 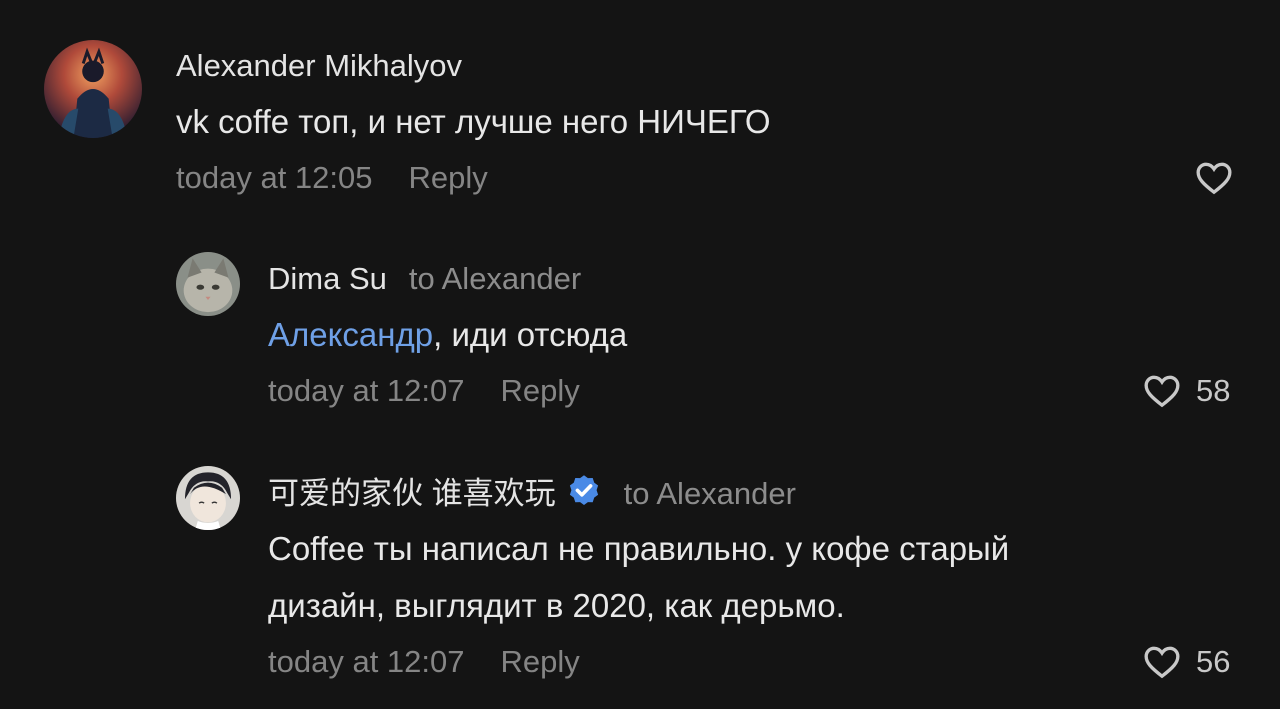 I want to click on comment-header: Alexander Mikhalyov, so click(x=319, y=66).